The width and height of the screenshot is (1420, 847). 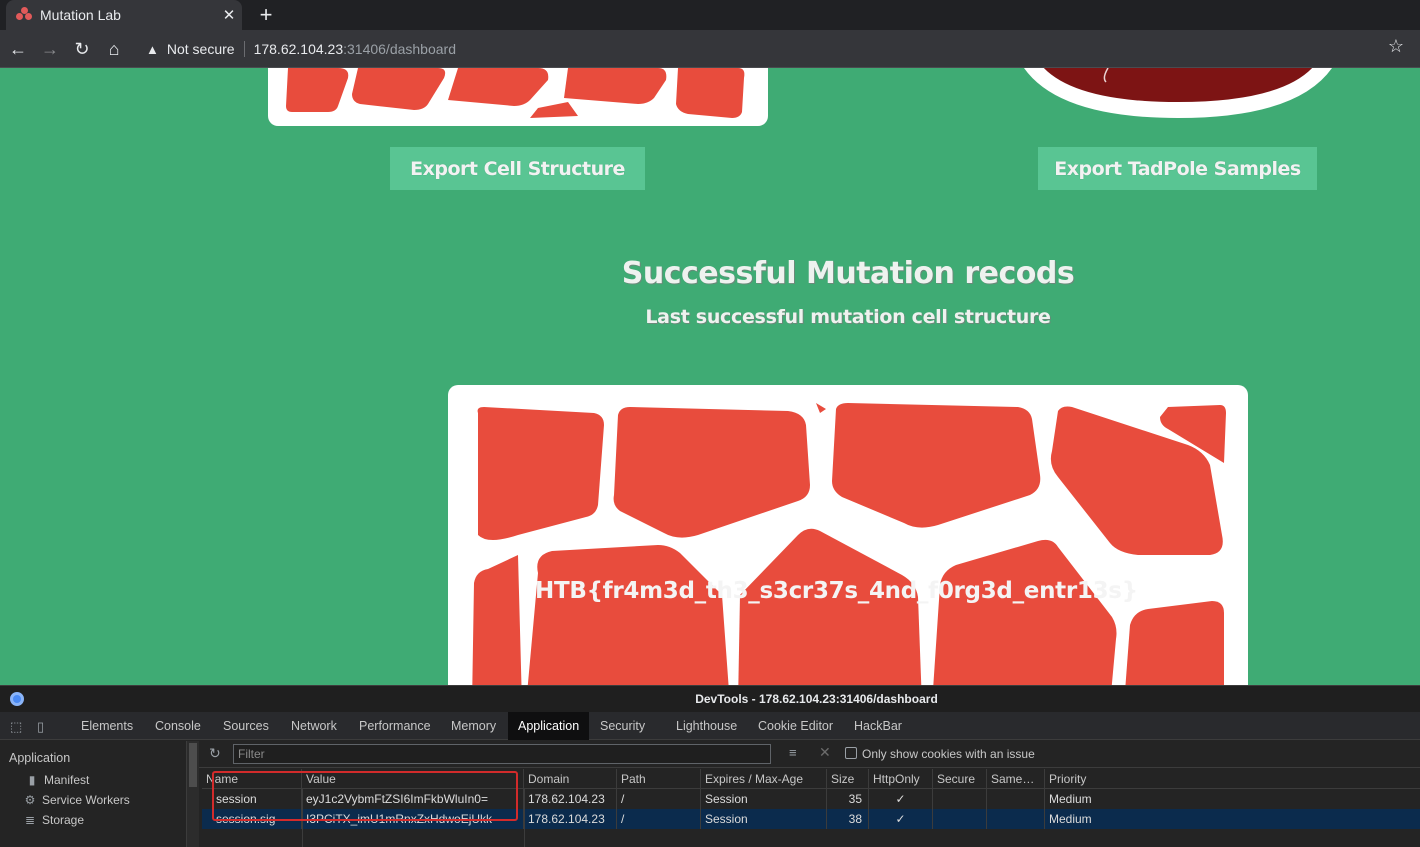 I want to click on column-header-secure: Secure, so click(x=960, y=779).